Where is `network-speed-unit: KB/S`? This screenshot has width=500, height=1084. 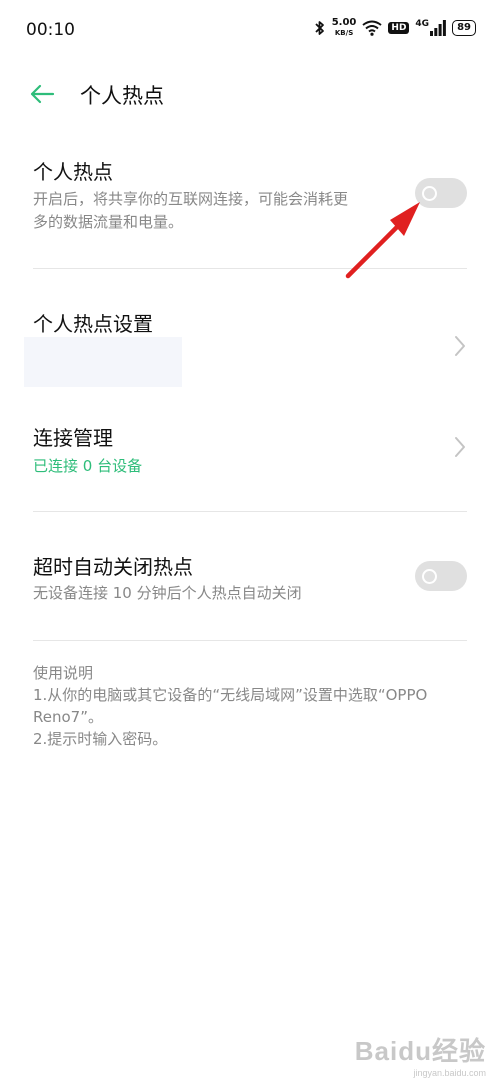
network-speed-unit: KB/S is located at coordinates (344, 33).